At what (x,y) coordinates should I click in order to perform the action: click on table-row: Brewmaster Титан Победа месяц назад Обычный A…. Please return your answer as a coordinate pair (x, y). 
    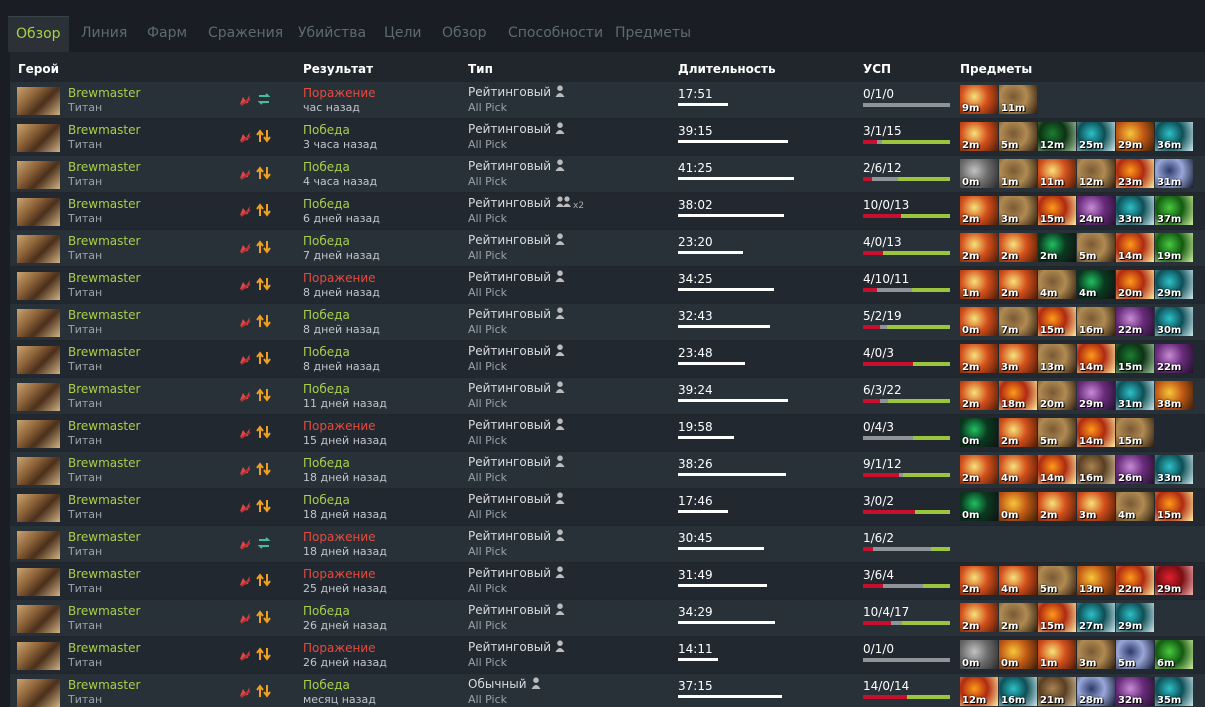
    Looking at the image, I should click on (607, 690).